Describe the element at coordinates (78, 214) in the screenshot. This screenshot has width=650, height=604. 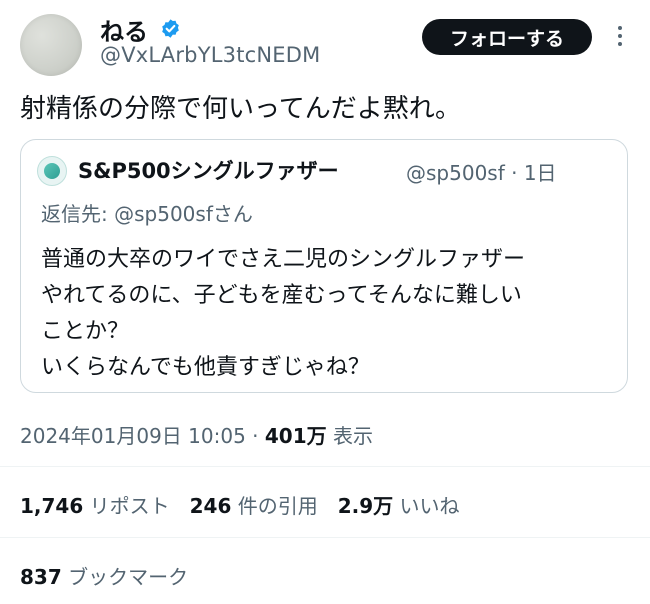
I see `reply-prefix: 返信先:` at that location.